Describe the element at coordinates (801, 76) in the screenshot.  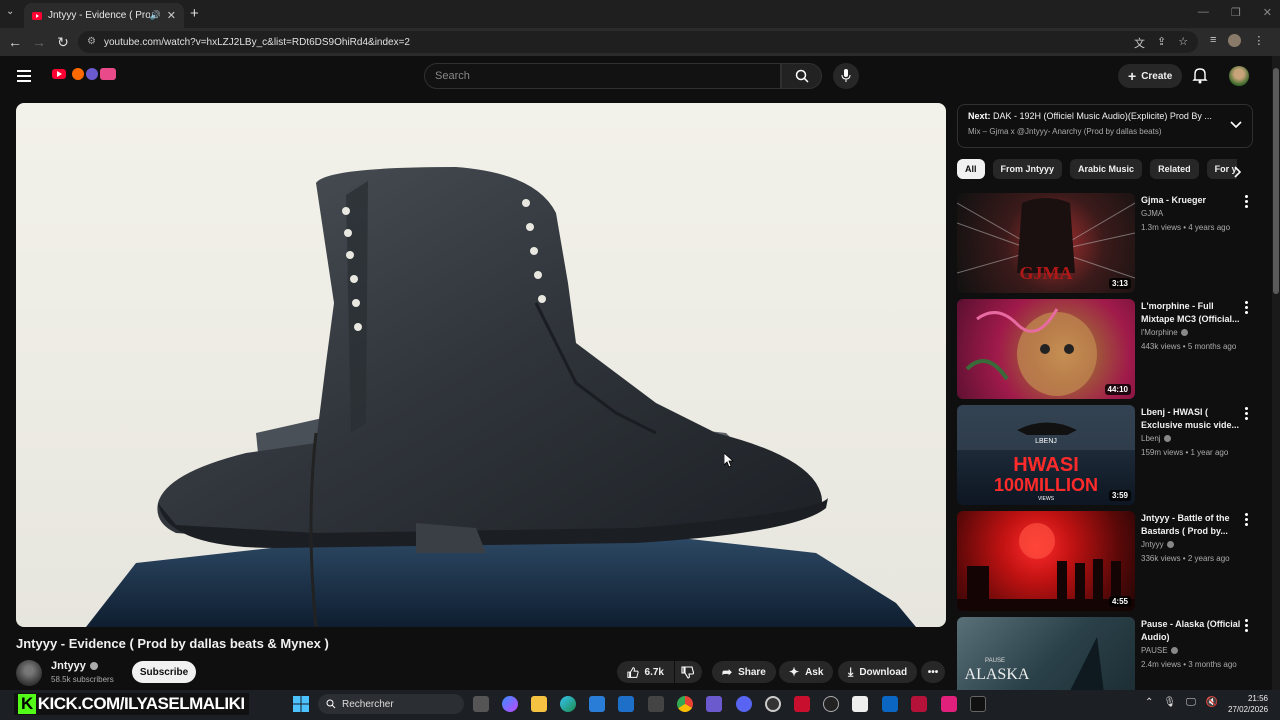
I see `search-button` at that location.